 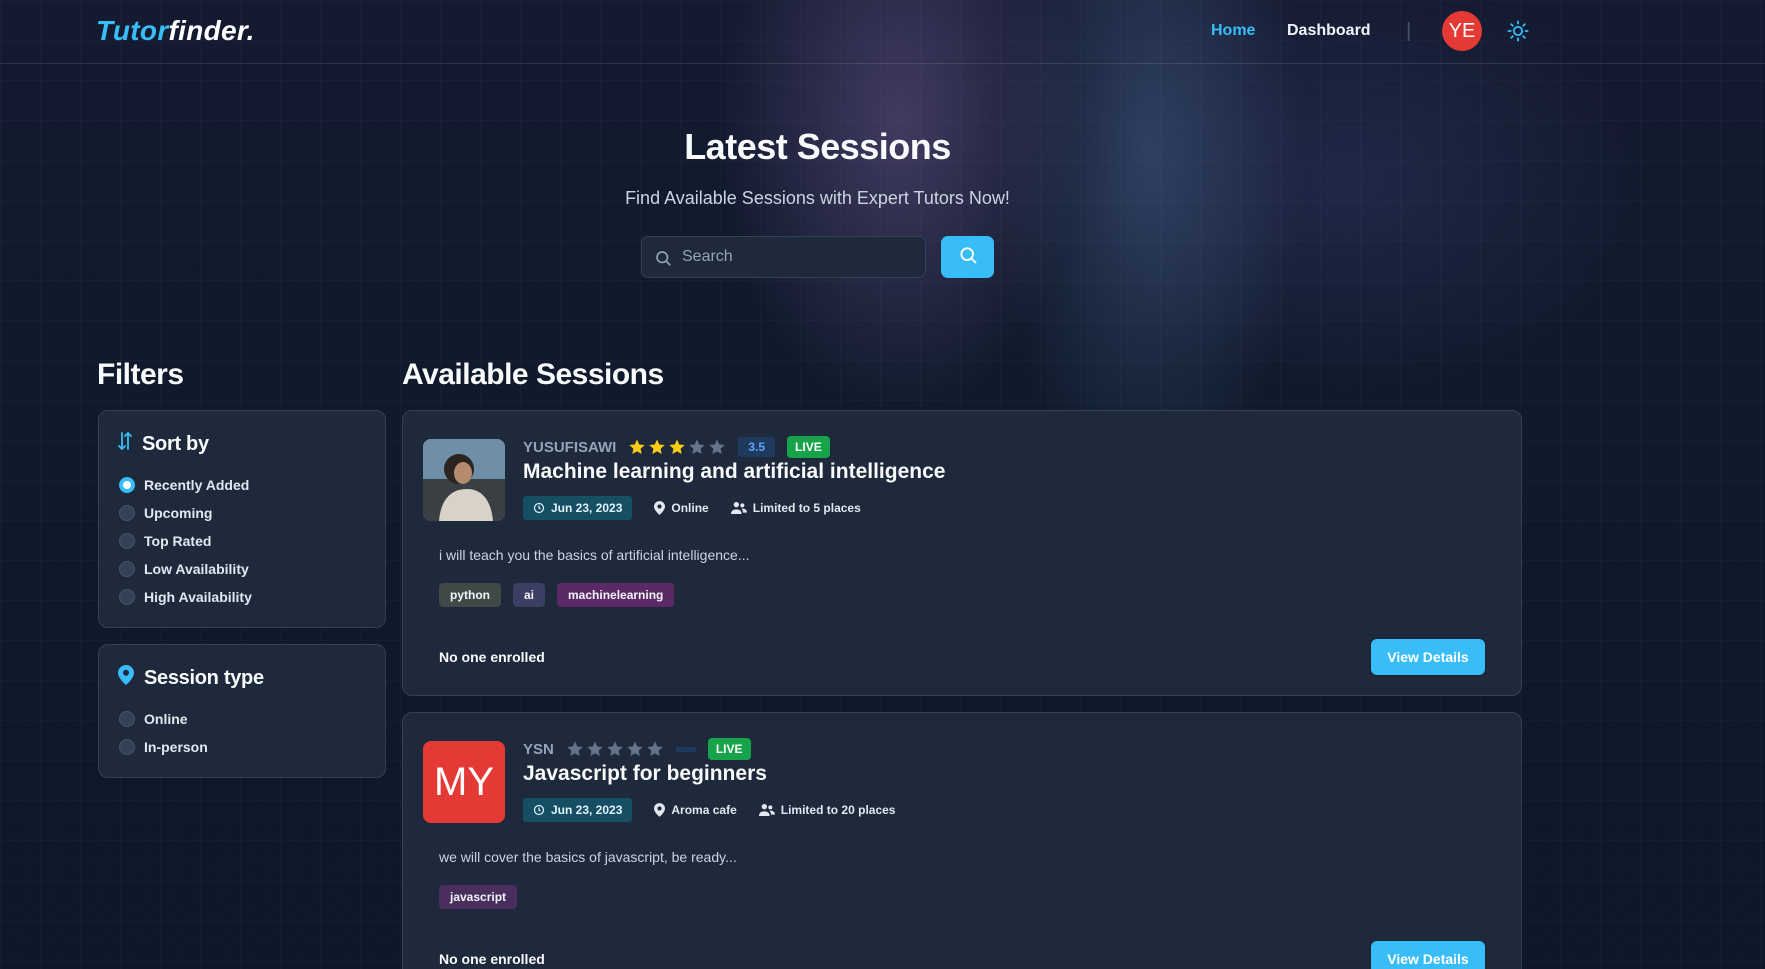 I want to click on session-type-label: In-person, so click(x=176, y=747).